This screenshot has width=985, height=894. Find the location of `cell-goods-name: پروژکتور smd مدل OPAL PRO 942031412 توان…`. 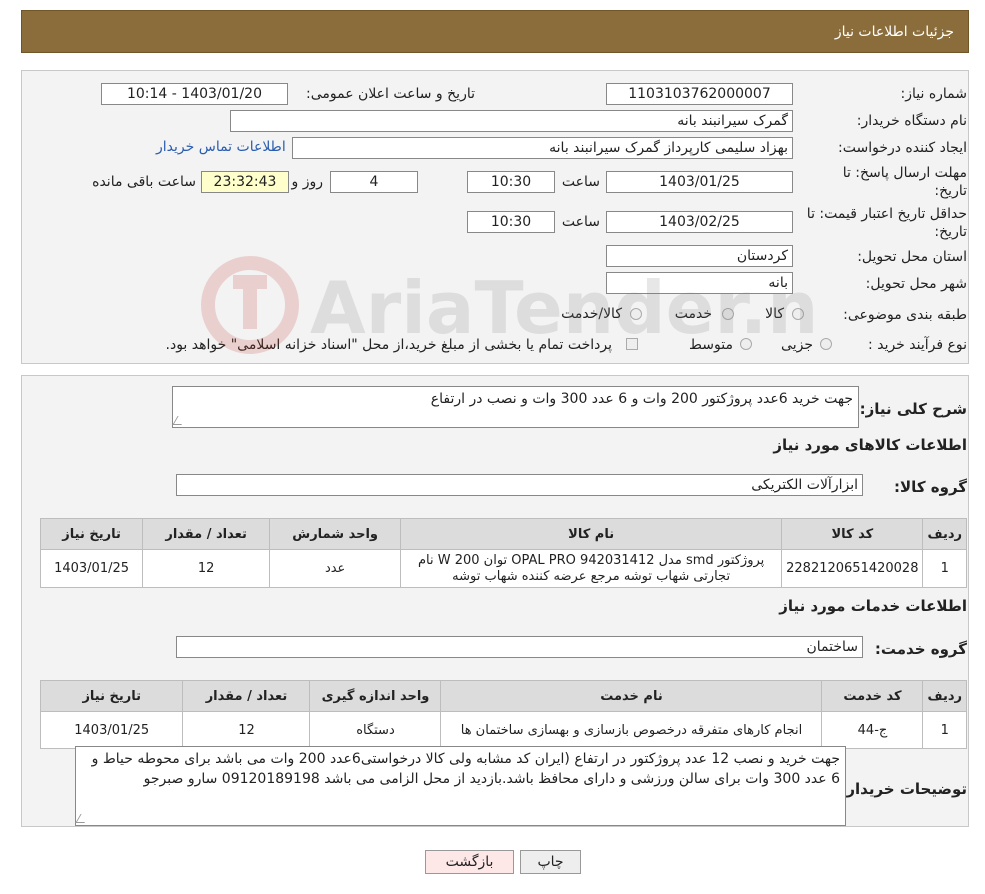

cell-goods-name: پروژکتور smd مدل OPAL PRO 942031412 توان… is located at coordinates (591, 568).